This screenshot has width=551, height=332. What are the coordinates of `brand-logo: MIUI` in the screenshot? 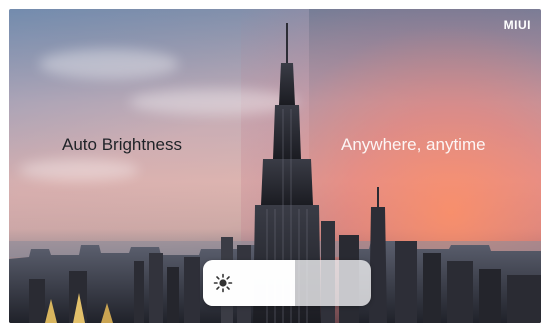 It's located at (517, 25).